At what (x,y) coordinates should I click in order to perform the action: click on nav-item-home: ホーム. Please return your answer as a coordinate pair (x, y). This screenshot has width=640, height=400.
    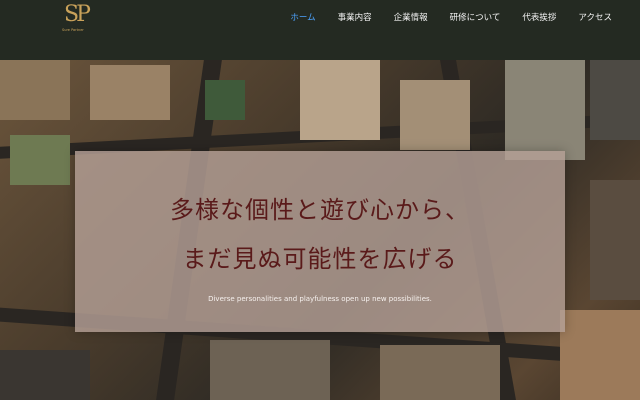
    Looking at the image, I should click on (302, 18).